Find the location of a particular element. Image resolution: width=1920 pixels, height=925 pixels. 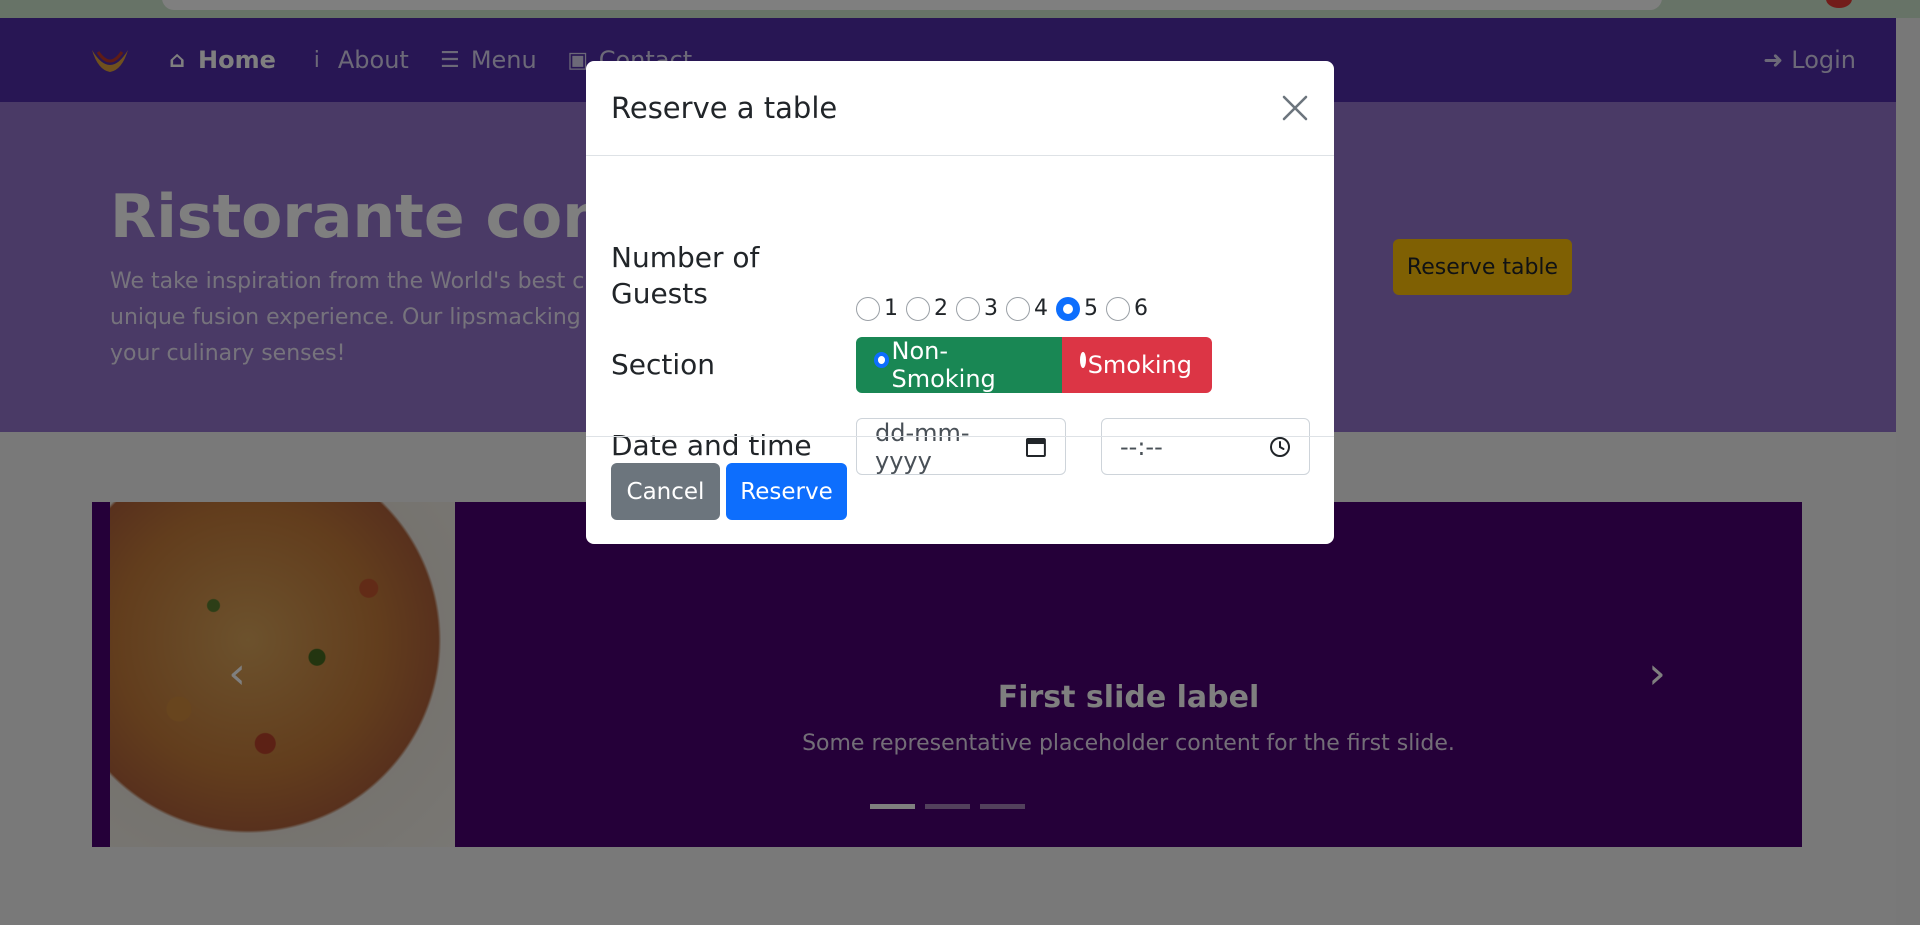

modal-title: Reserve a table is located at coordinates (724, 108).